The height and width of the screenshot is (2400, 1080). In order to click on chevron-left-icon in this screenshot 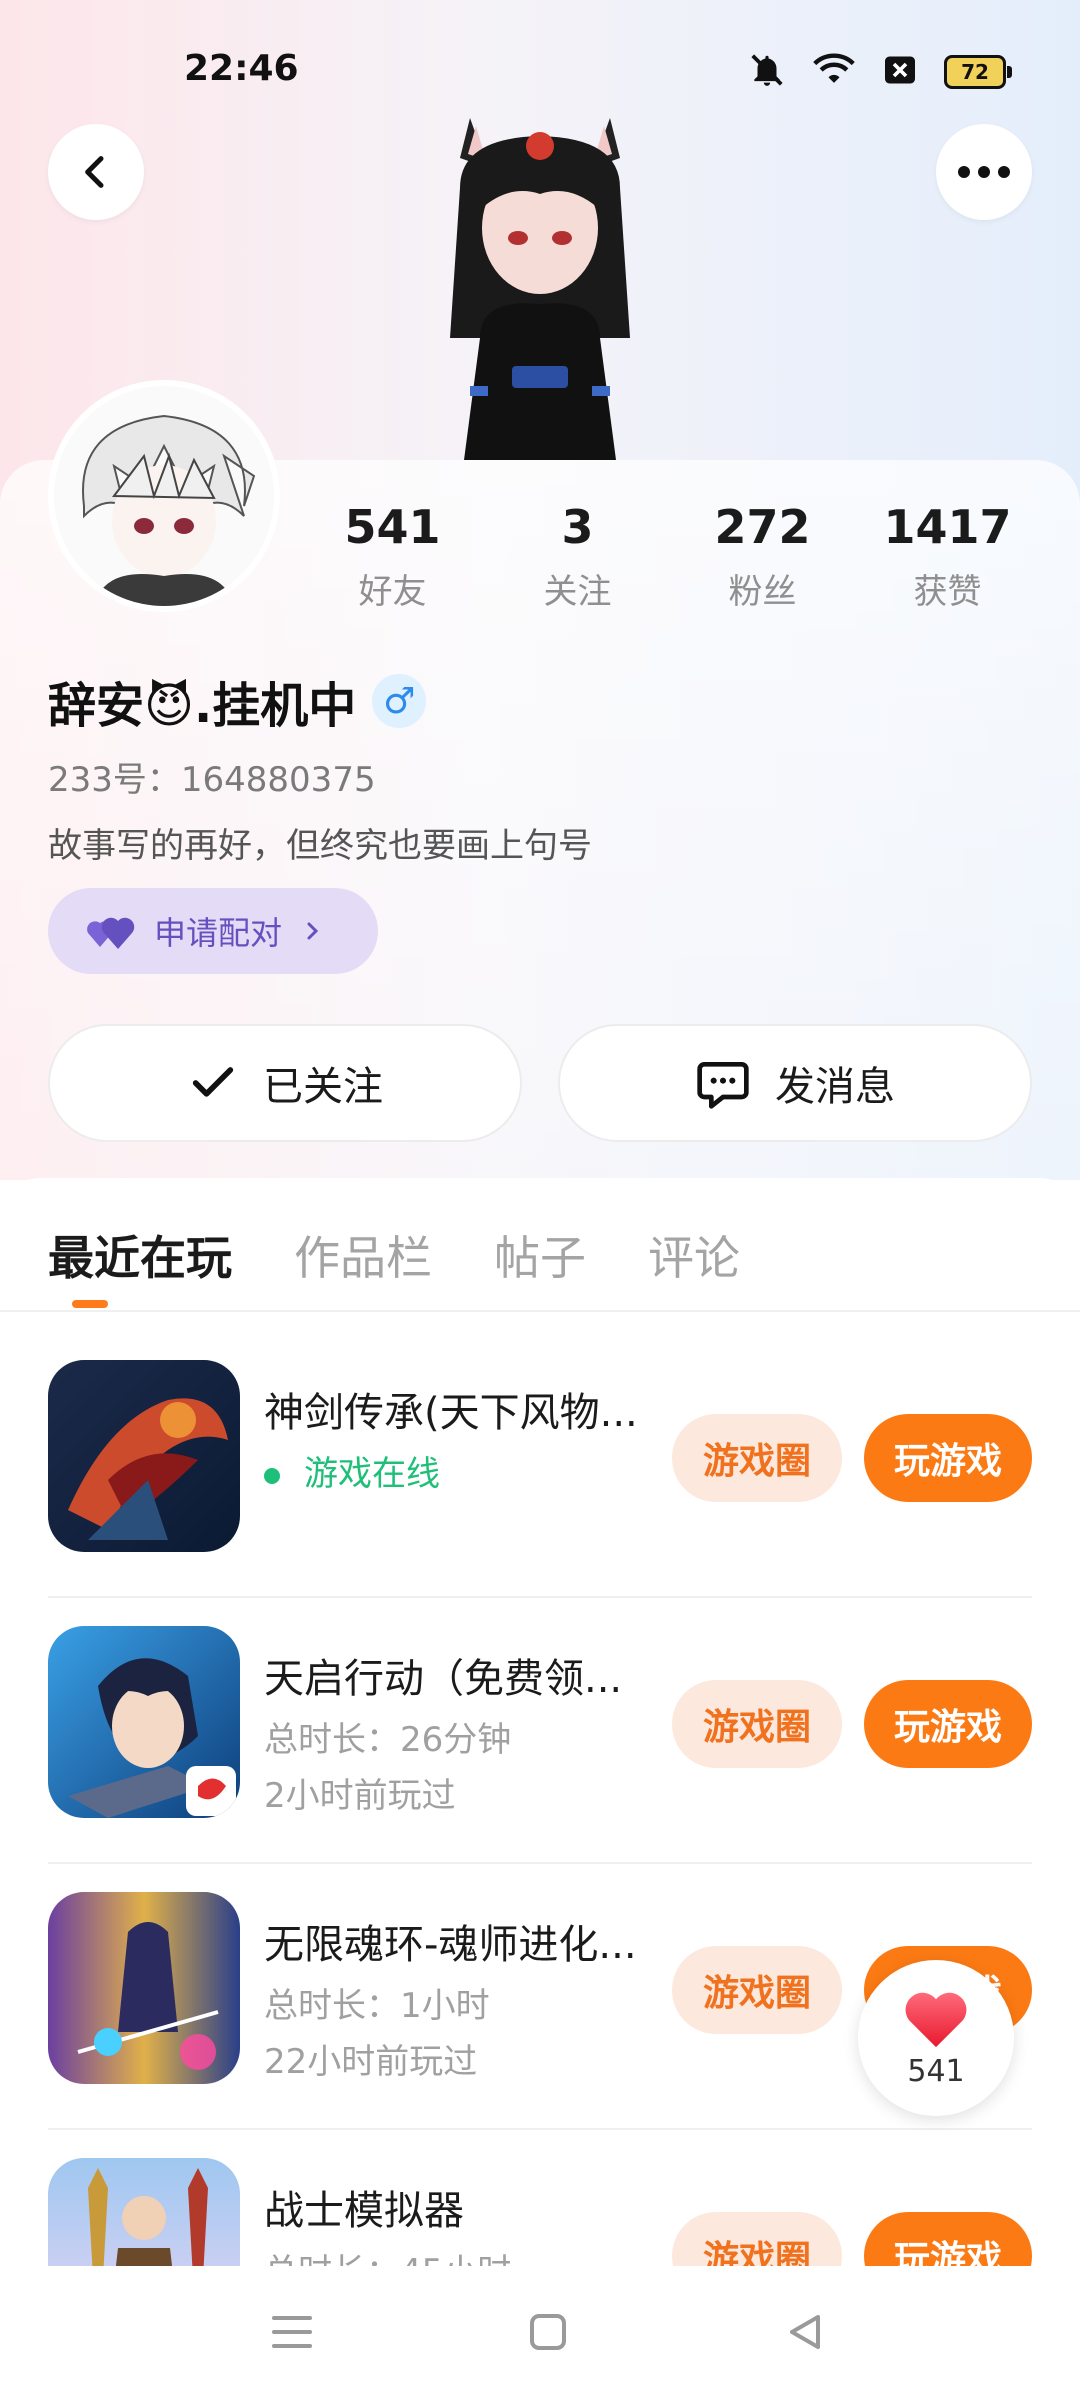, I will do `click(94, 172)`.